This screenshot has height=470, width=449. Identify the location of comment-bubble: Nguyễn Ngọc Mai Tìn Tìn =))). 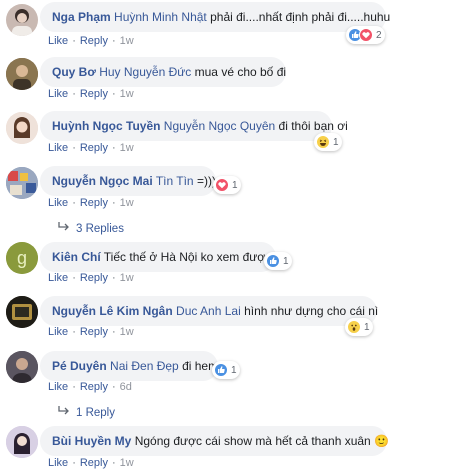
(128, 181).